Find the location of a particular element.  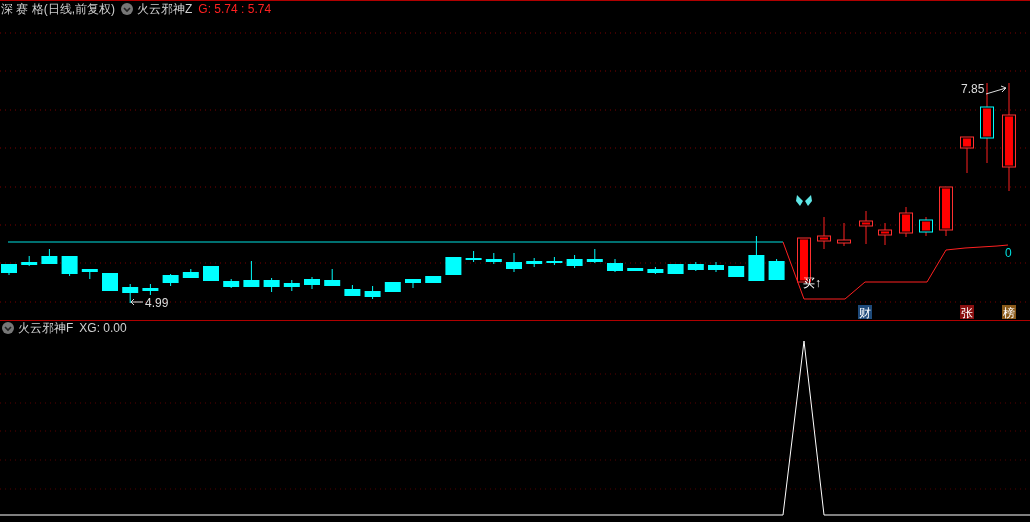

stock-title: 深 赛 格(日线,前复权) is located at coordinates (57, 9).